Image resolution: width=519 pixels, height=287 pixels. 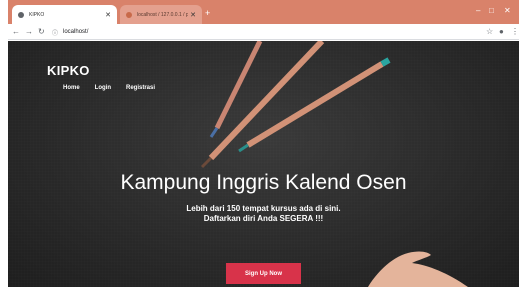 I want to click on nav-login: Login, so click(x=103, y=88).